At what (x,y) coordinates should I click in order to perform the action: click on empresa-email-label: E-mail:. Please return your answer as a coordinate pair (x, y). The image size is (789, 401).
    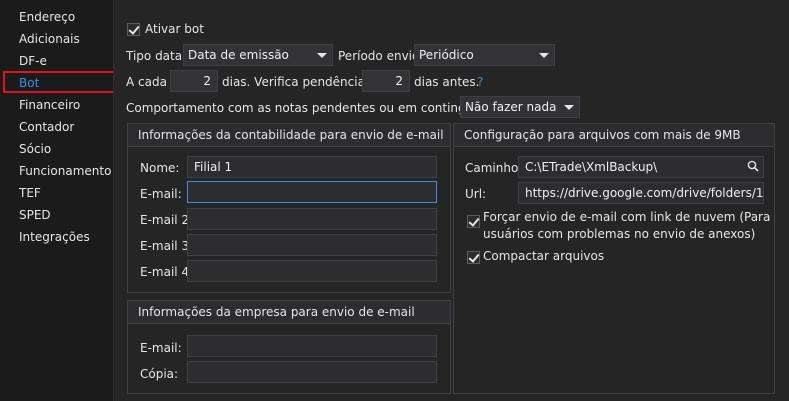
    Looking at the image, I should click on (161, 348).